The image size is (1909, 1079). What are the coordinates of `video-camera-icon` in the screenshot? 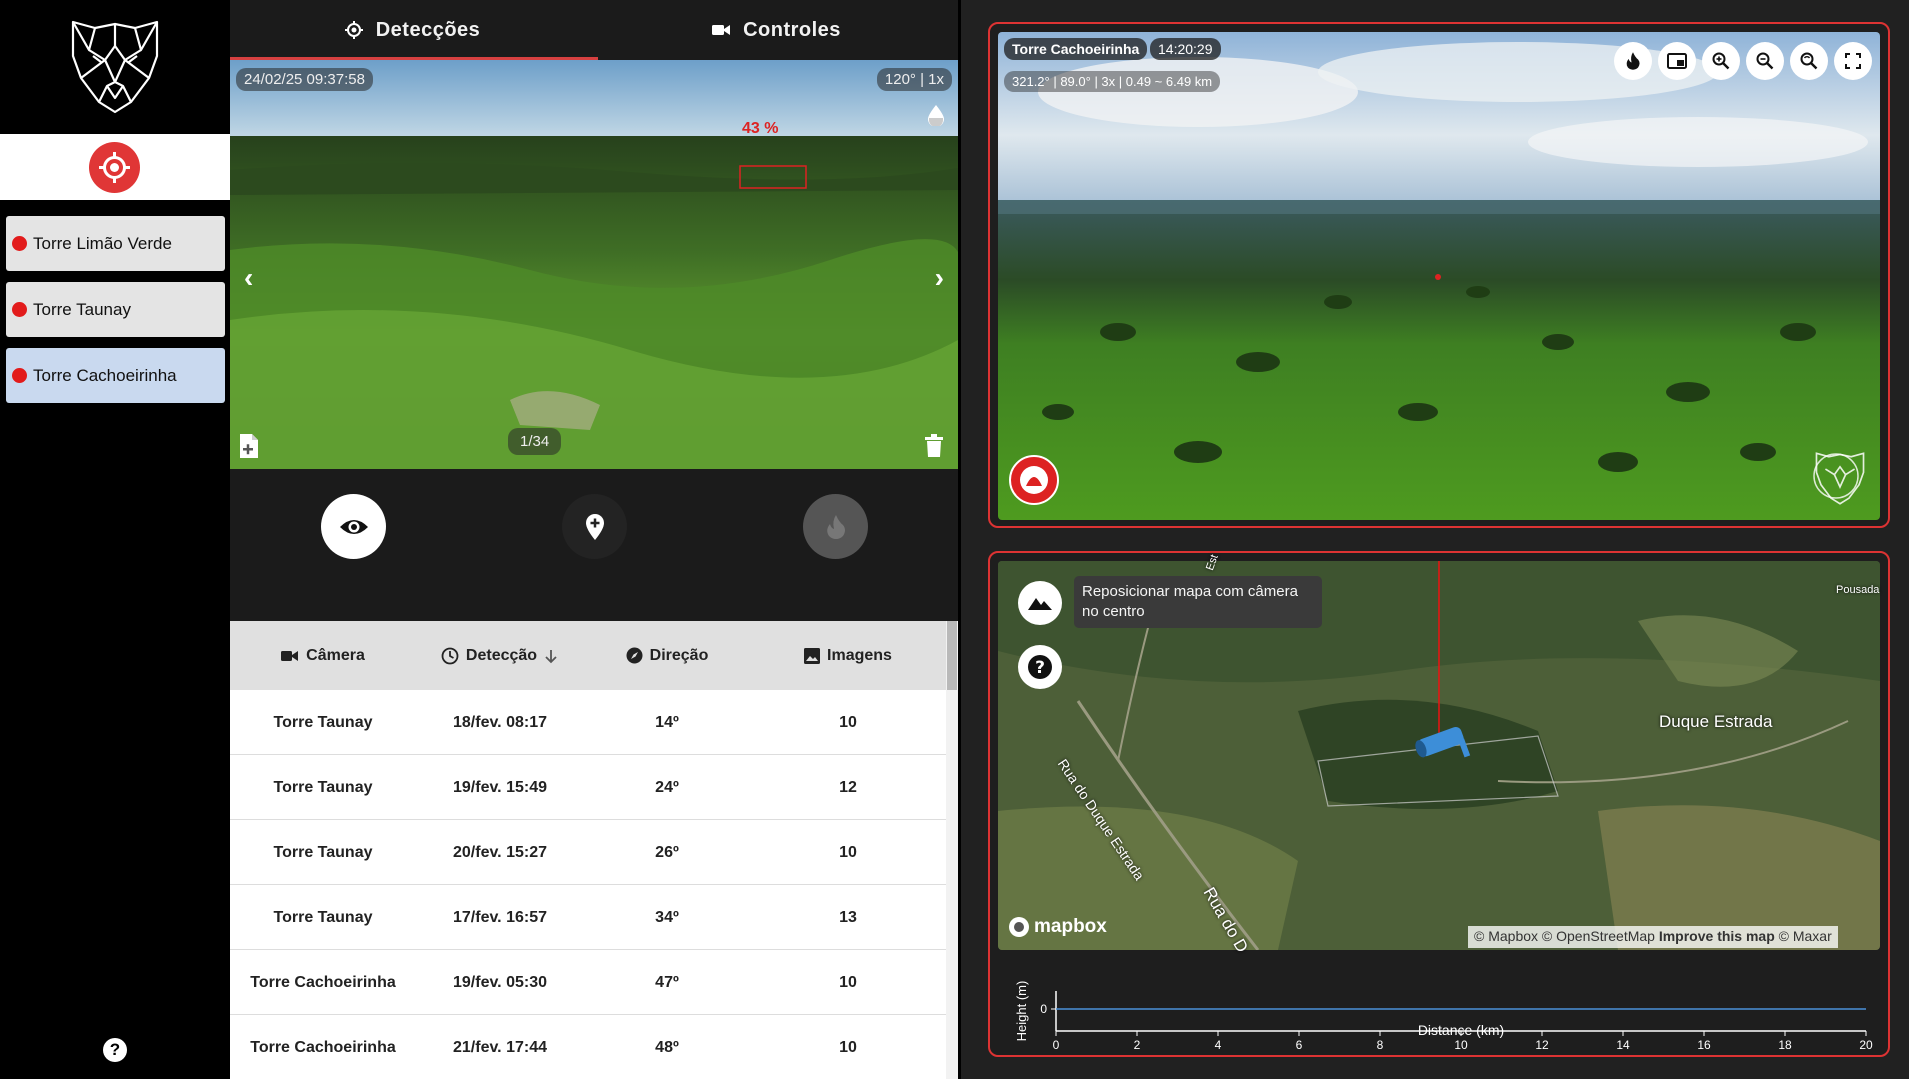 It's located at (721, 30).